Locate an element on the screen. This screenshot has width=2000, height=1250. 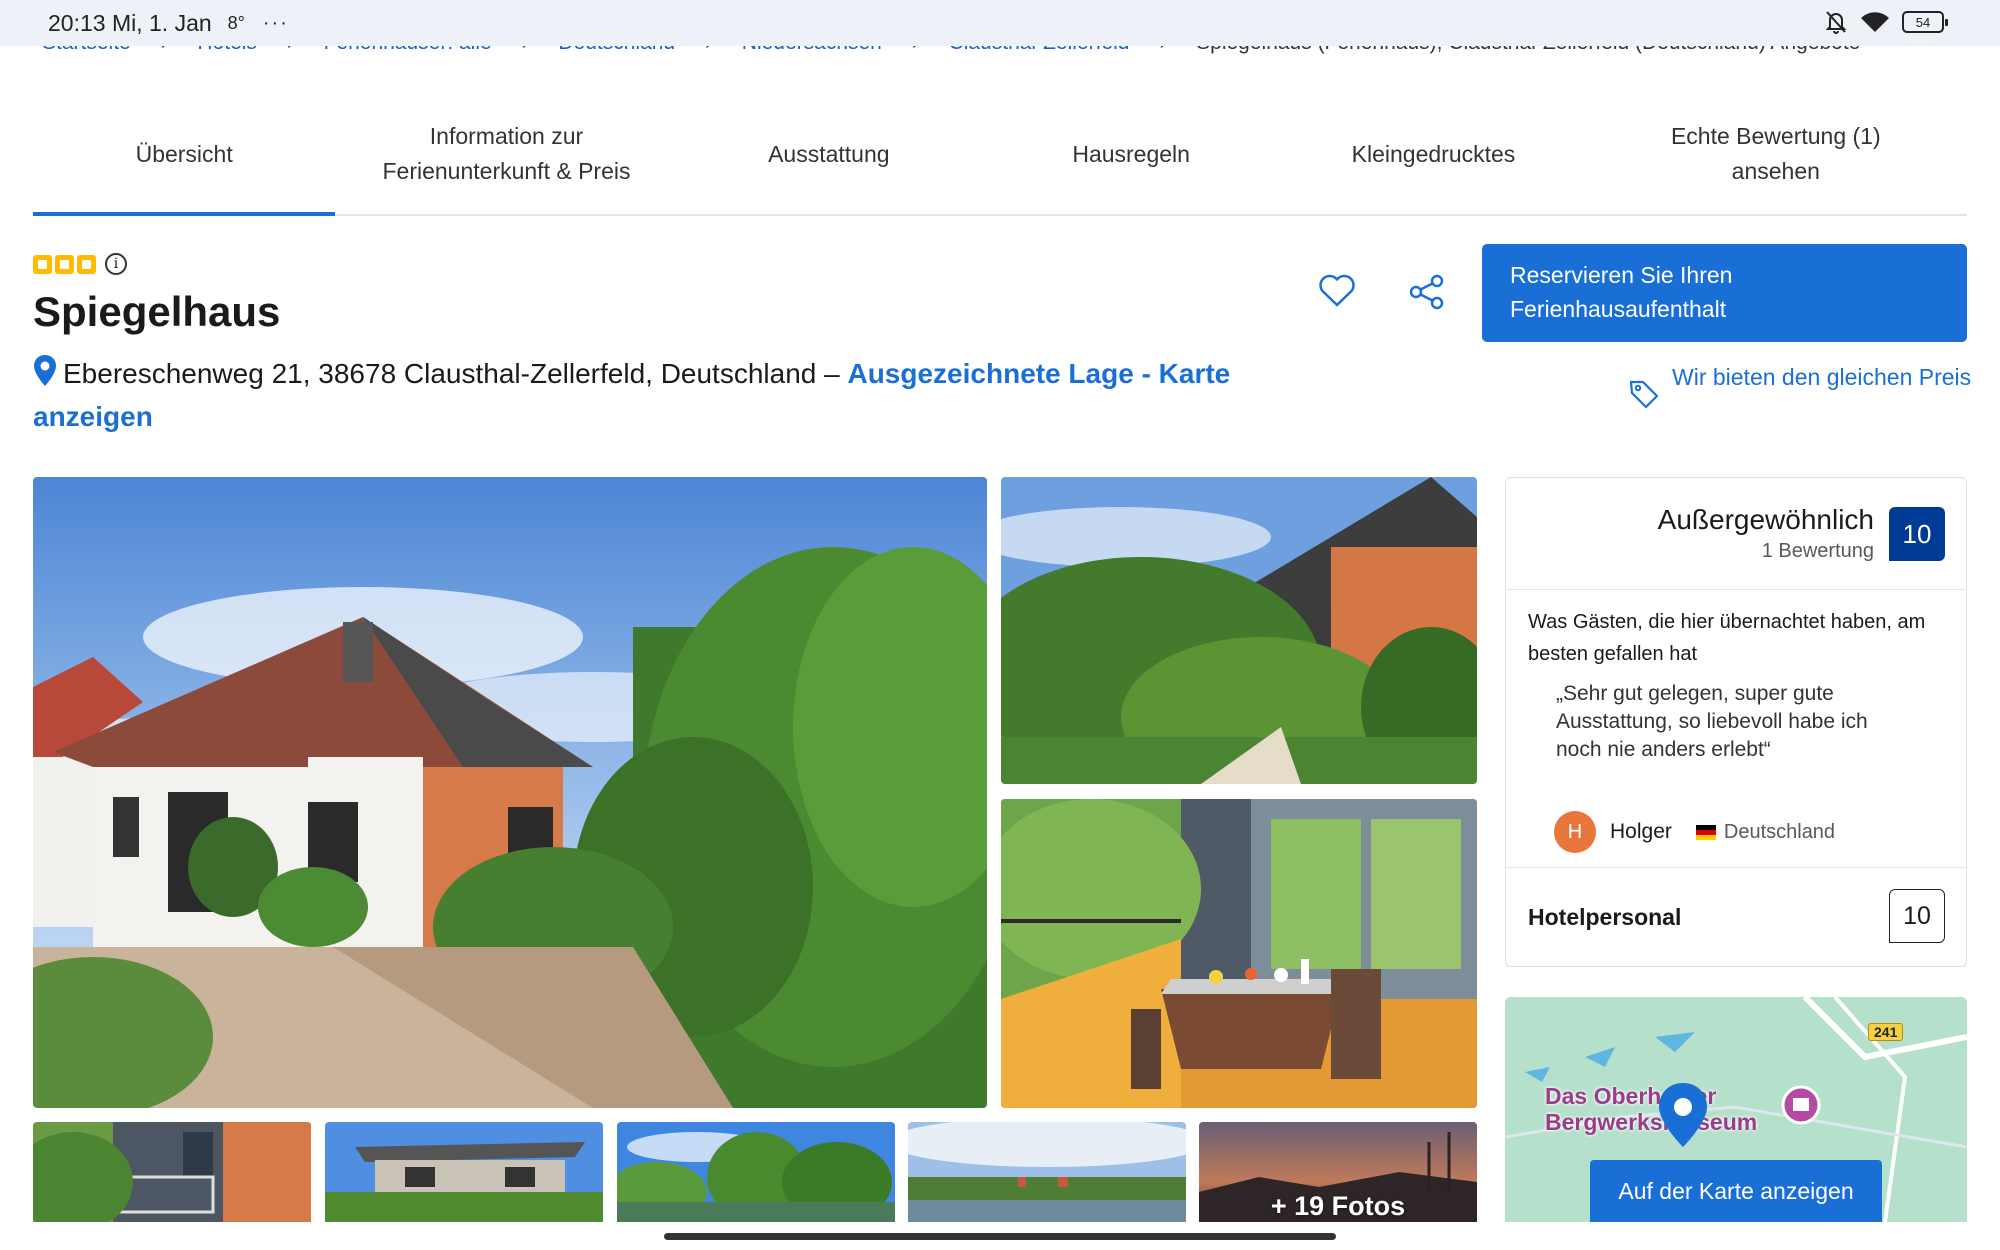
road-number-label: 241 is located at coordinates (1886, 1032).